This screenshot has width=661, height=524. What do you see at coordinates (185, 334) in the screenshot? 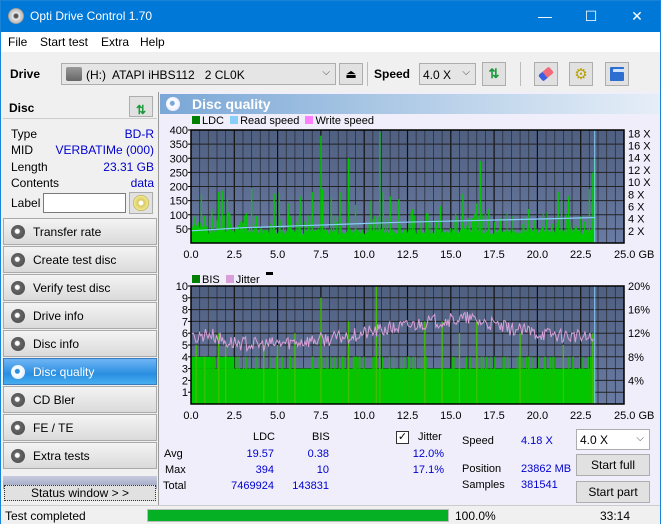
I see `y-tick-label: 6` at bounding box center [185, 334].